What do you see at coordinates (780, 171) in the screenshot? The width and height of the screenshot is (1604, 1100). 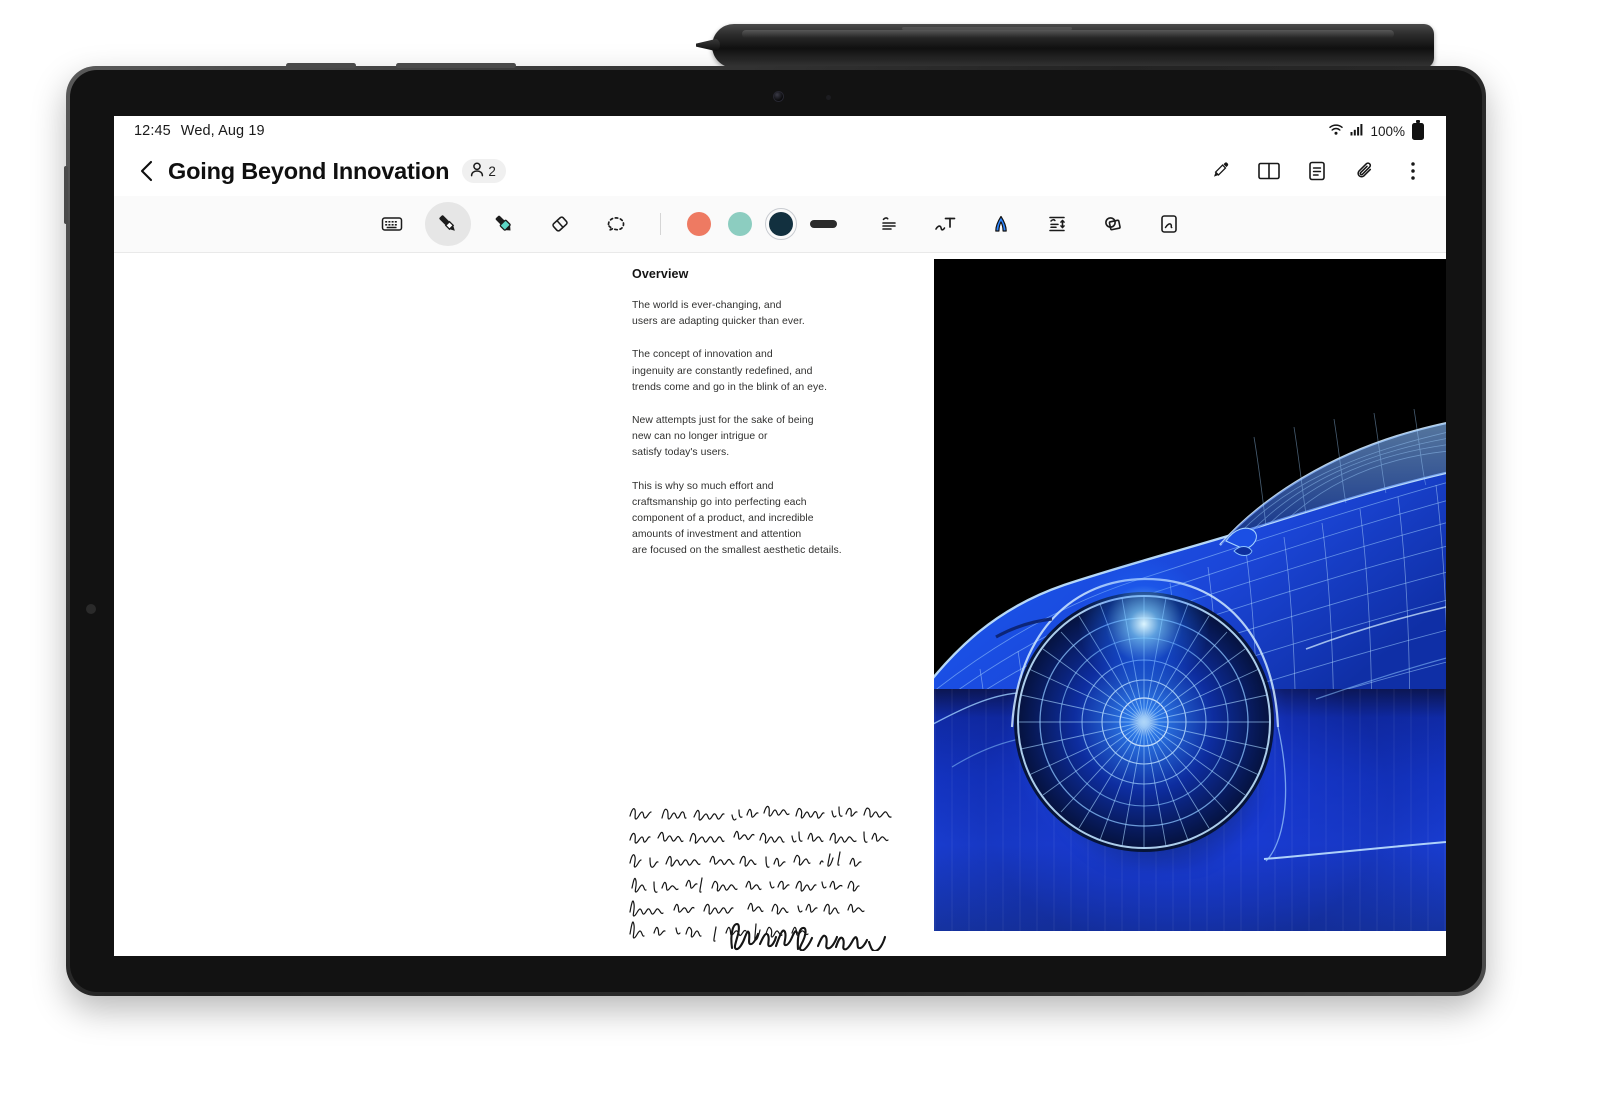 I see `note-app-header: Going Beyond Innovation 2` at bounding box center [780, 171].